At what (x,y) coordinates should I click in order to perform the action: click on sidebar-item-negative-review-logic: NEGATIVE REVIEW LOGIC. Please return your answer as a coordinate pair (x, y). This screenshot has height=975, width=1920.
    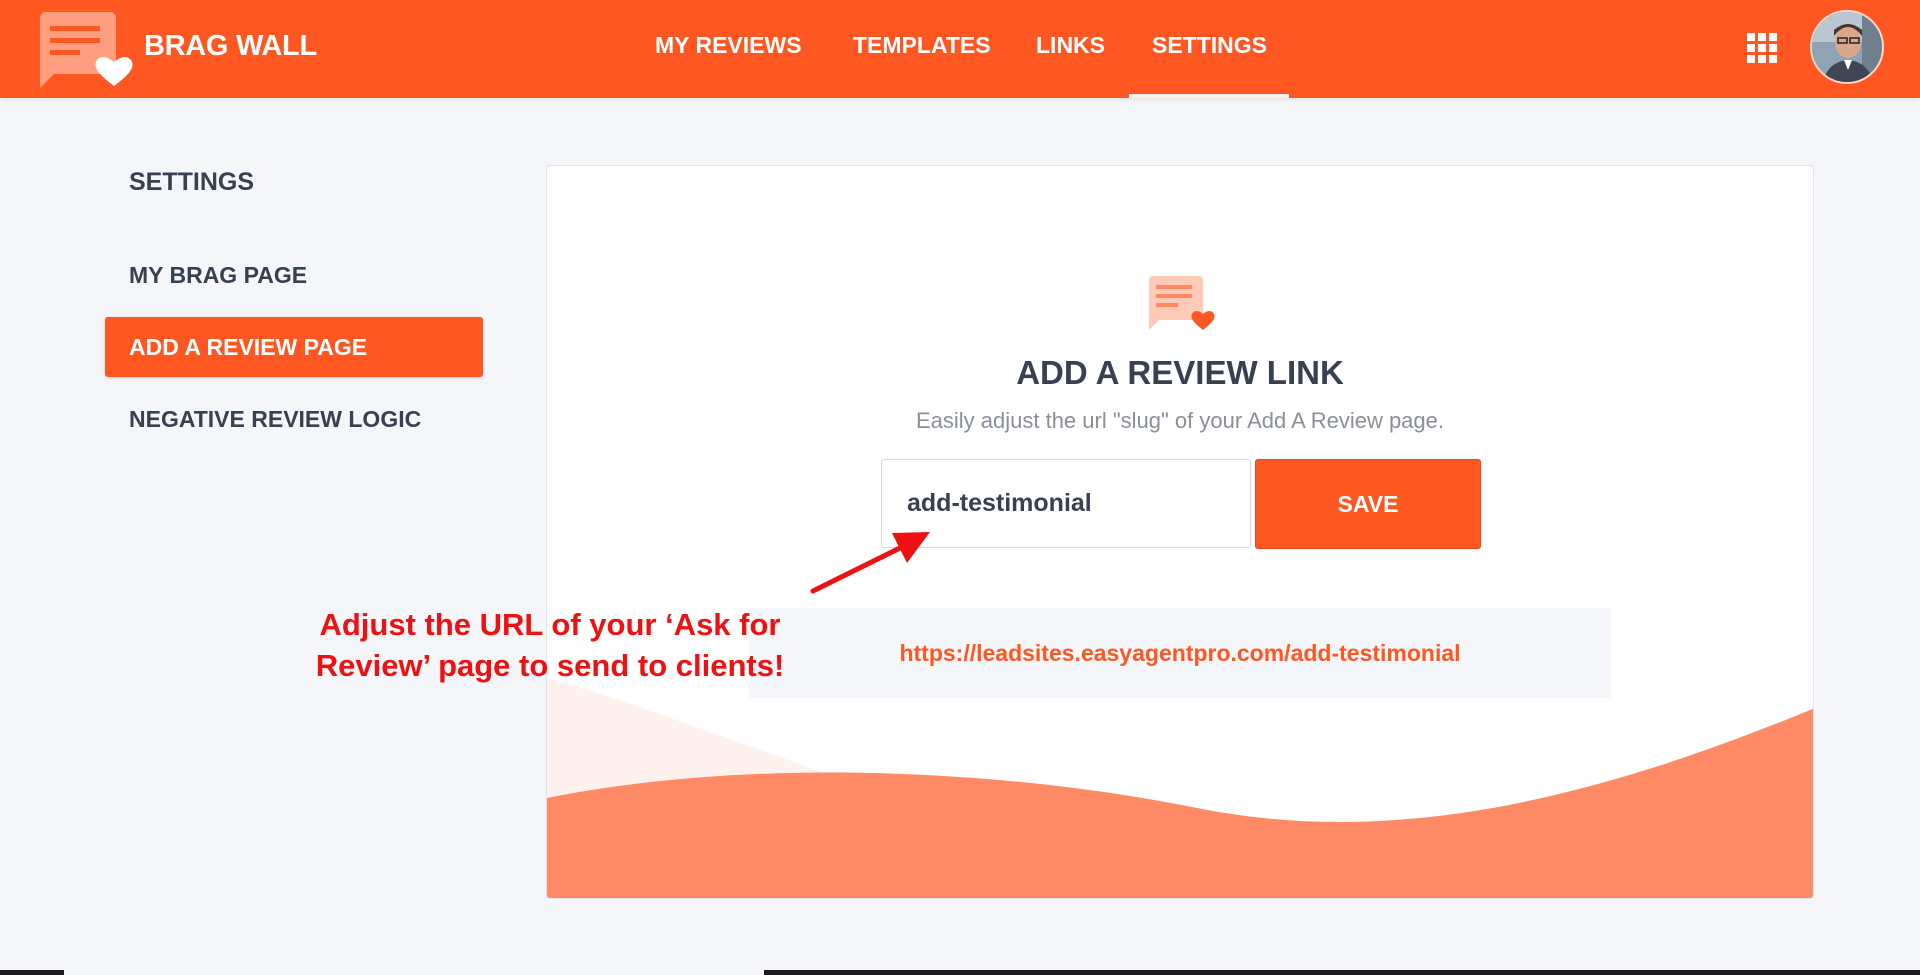
    Looking at the image, I should click on (294, 419).